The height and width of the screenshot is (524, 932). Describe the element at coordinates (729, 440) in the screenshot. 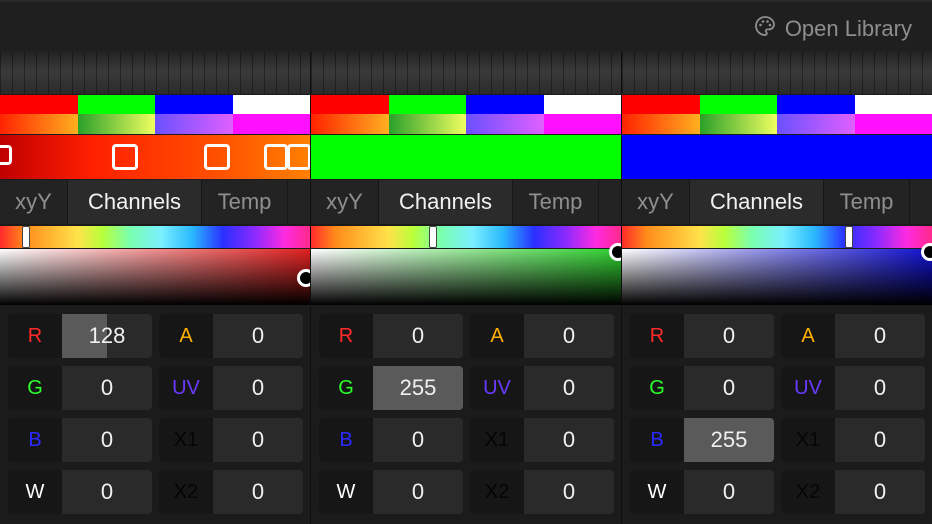

I see `channel-b-value: 255` at that location.